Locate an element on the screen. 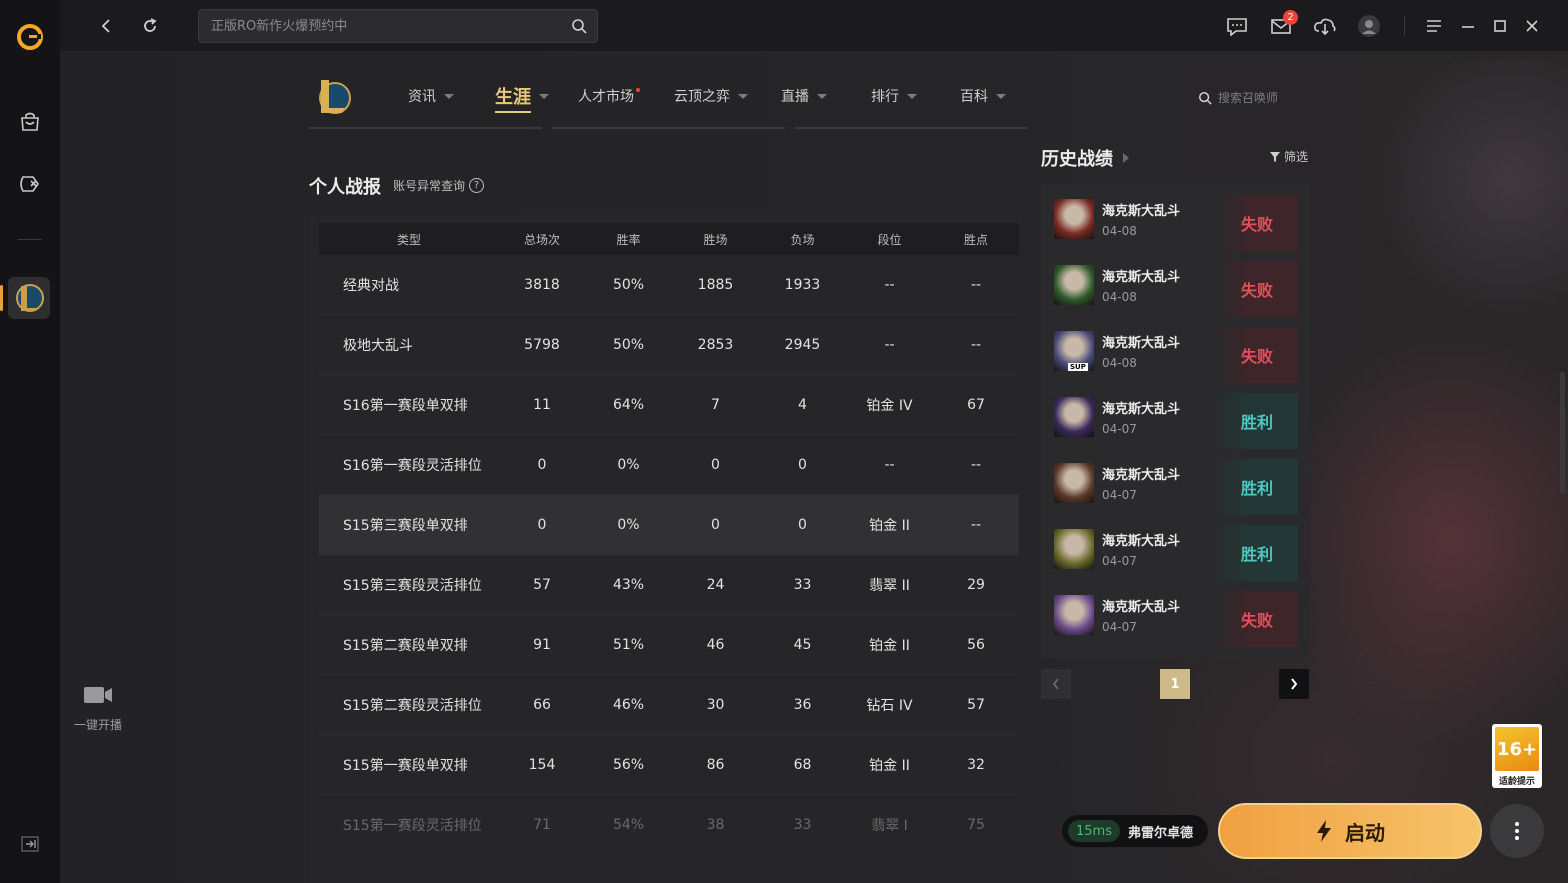 The height and width of the screenshot is (883, 1568). row-type: S15第二赛段单双排 is located at coordinates (405, 645).